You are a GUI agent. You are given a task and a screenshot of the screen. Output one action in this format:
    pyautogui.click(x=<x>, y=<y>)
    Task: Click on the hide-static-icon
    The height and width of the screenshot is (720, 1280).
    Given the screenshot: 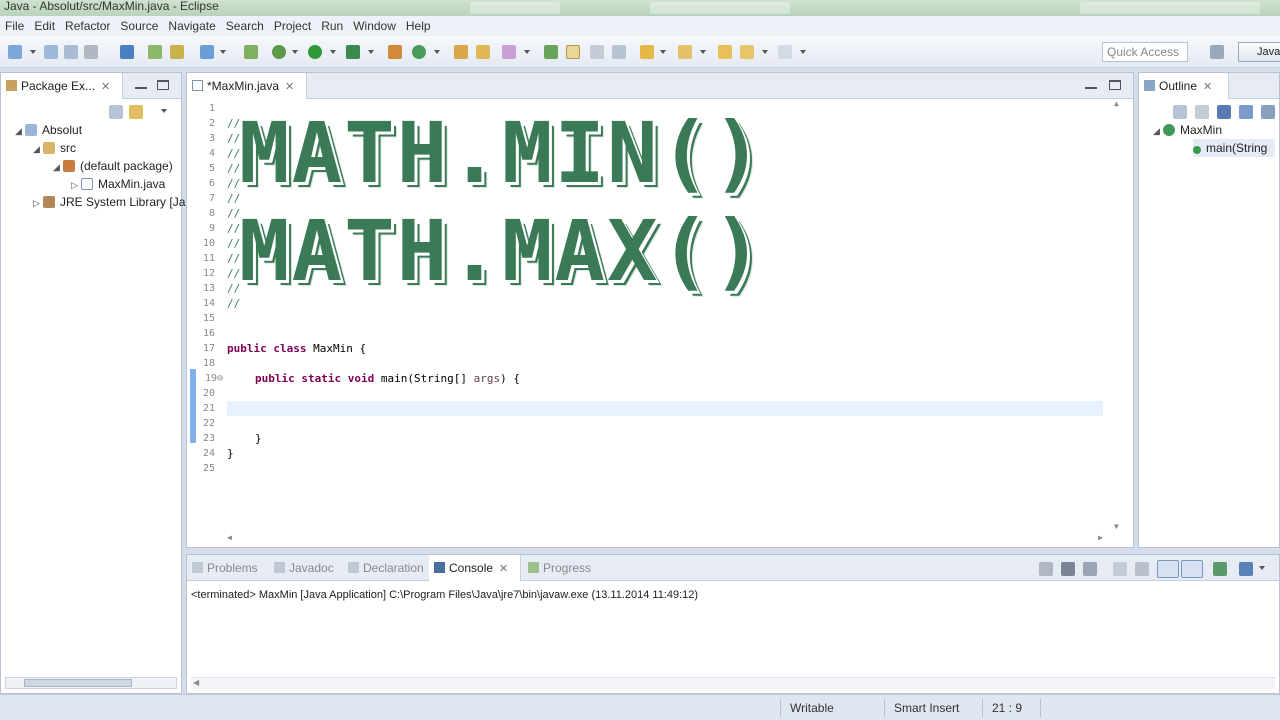 What is the action you would take?
    pyautogui.click(x=1246, y=112)
    